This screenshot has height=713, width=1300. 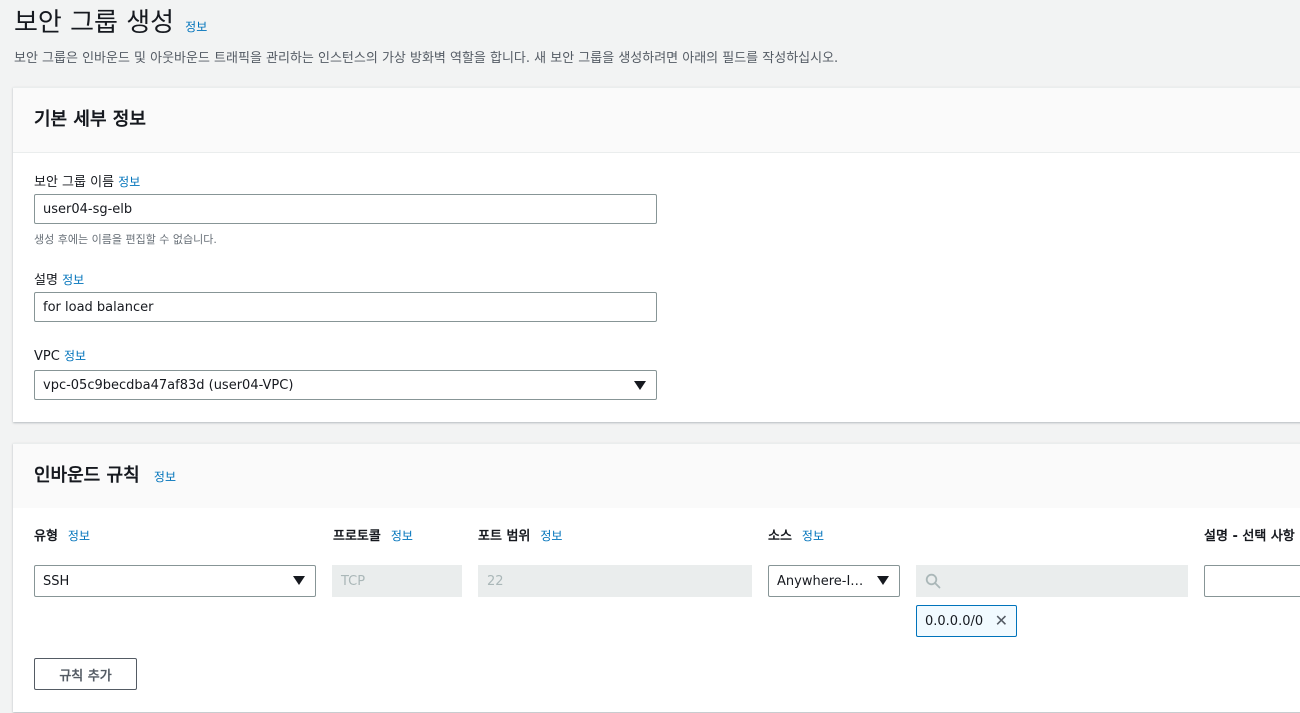 I want to click on vpc-label: VPC 정보, so click(x=60, y=355).